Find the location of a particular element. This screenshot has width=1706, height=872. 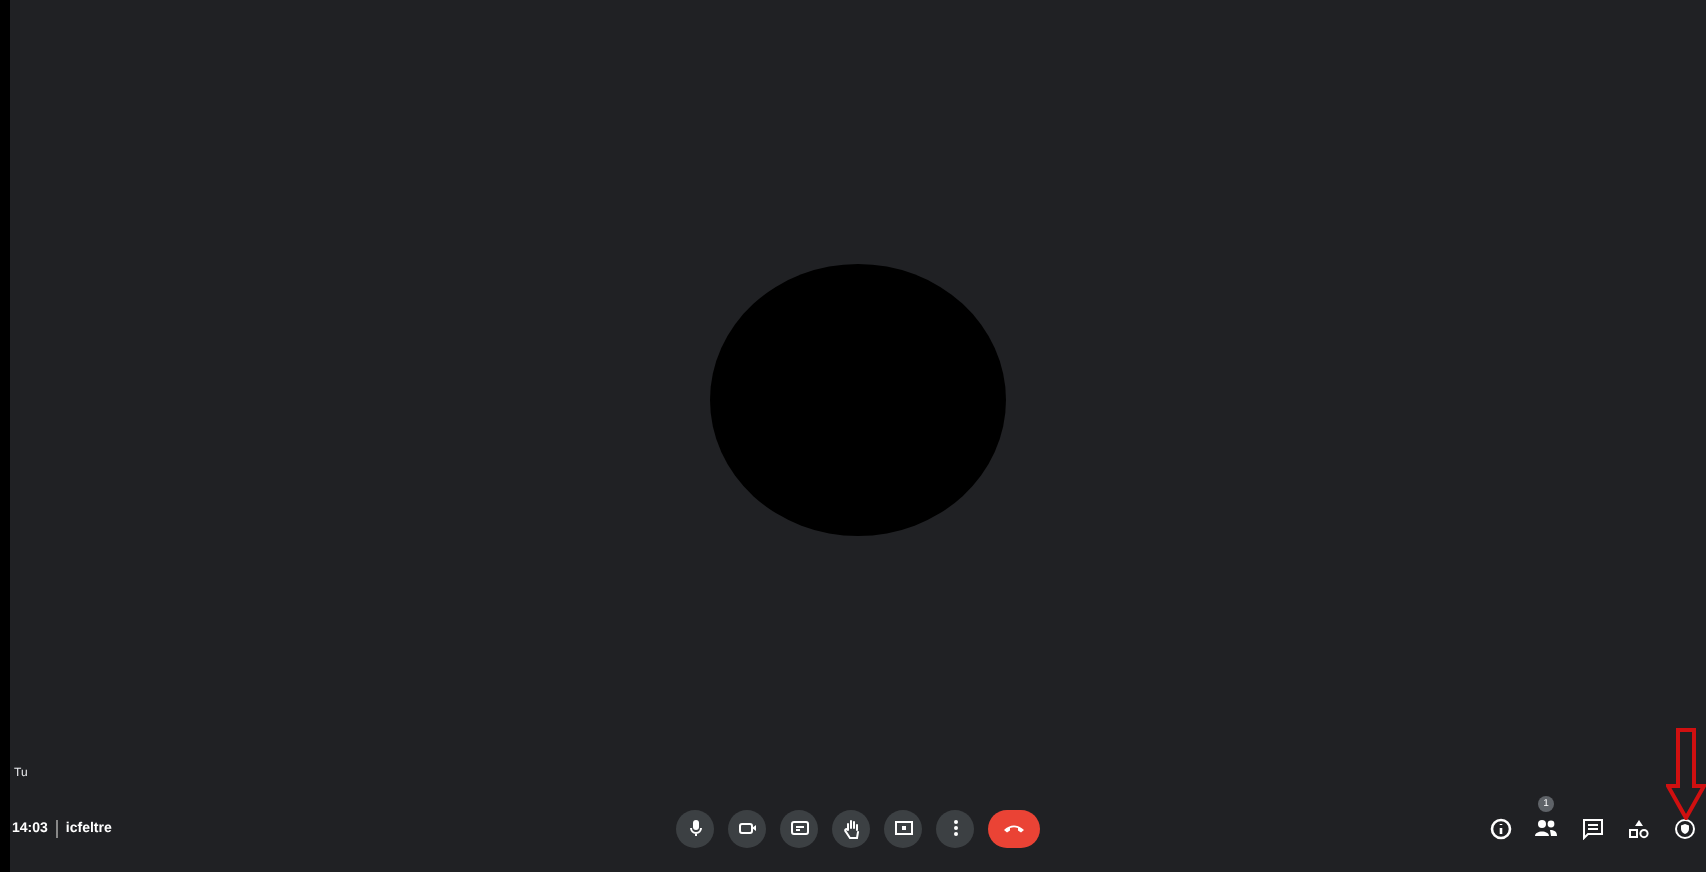

more-options-button is located at coordinates (955, 828).